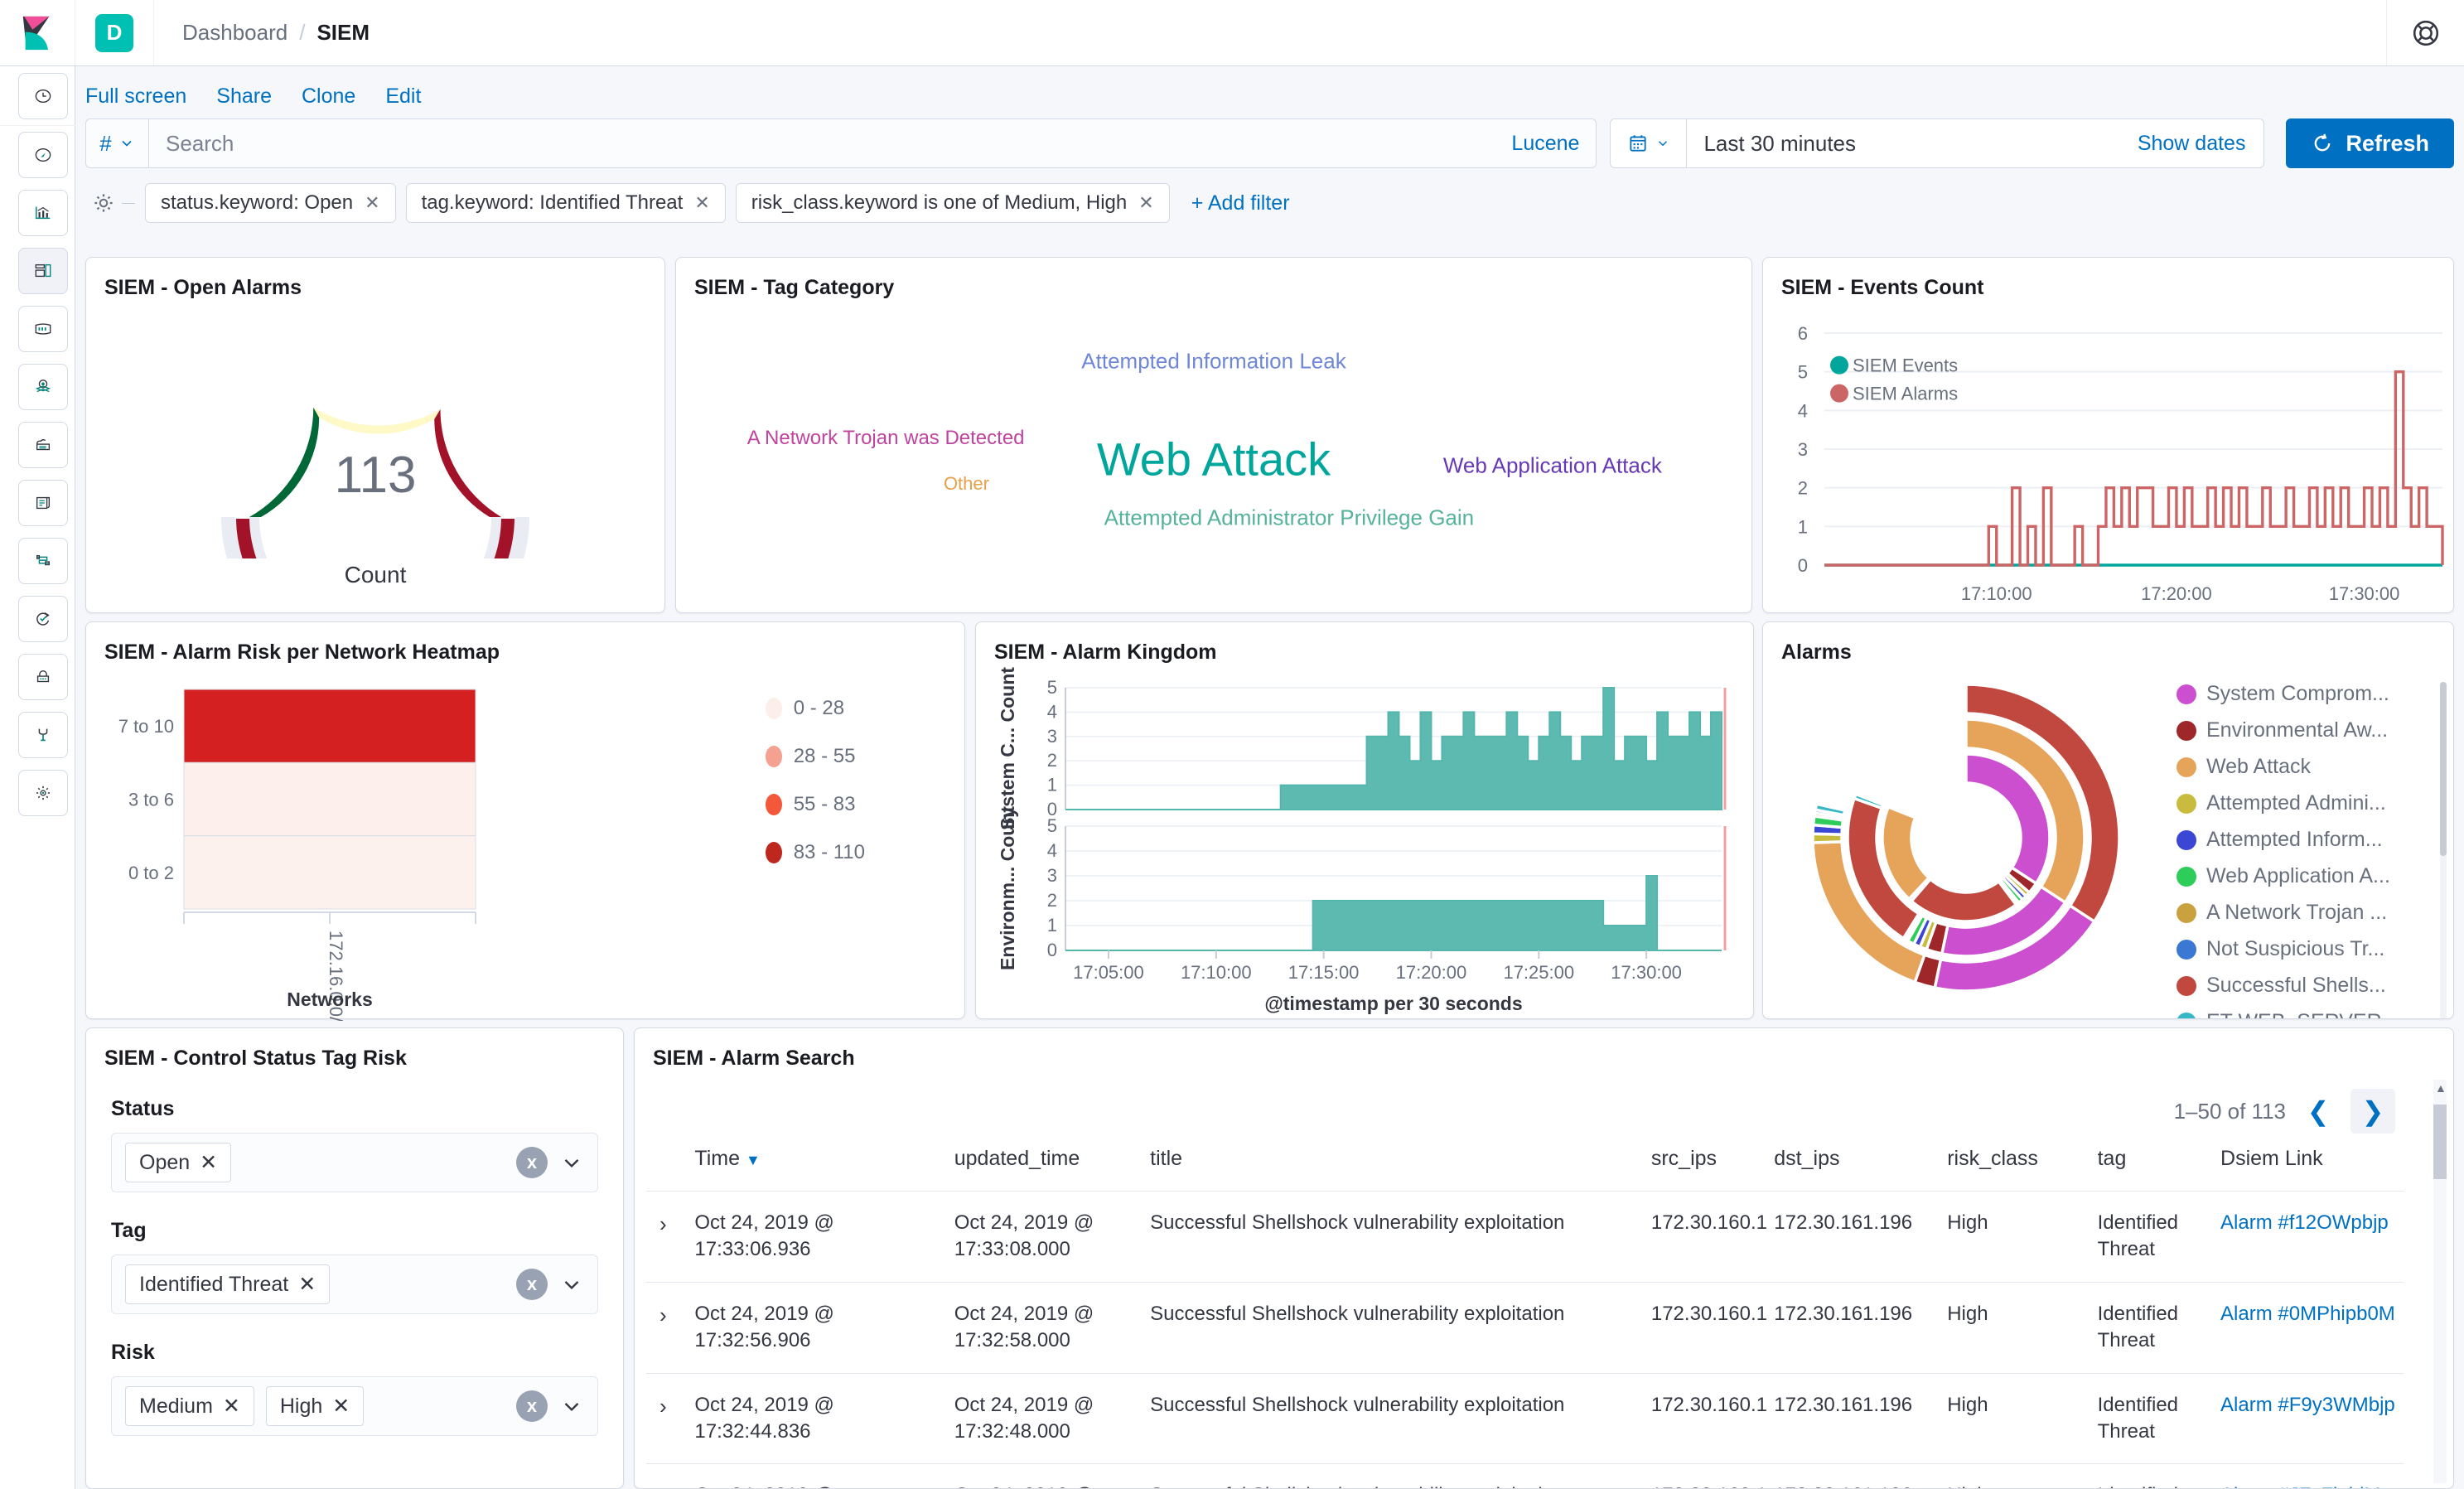 This screenshot has height=1489, width=2464. What do you see at coordinates (354, 1162) in the screenshot?
I see `status-combobox: Open ✕ x` at bounding box center [354, 1162].